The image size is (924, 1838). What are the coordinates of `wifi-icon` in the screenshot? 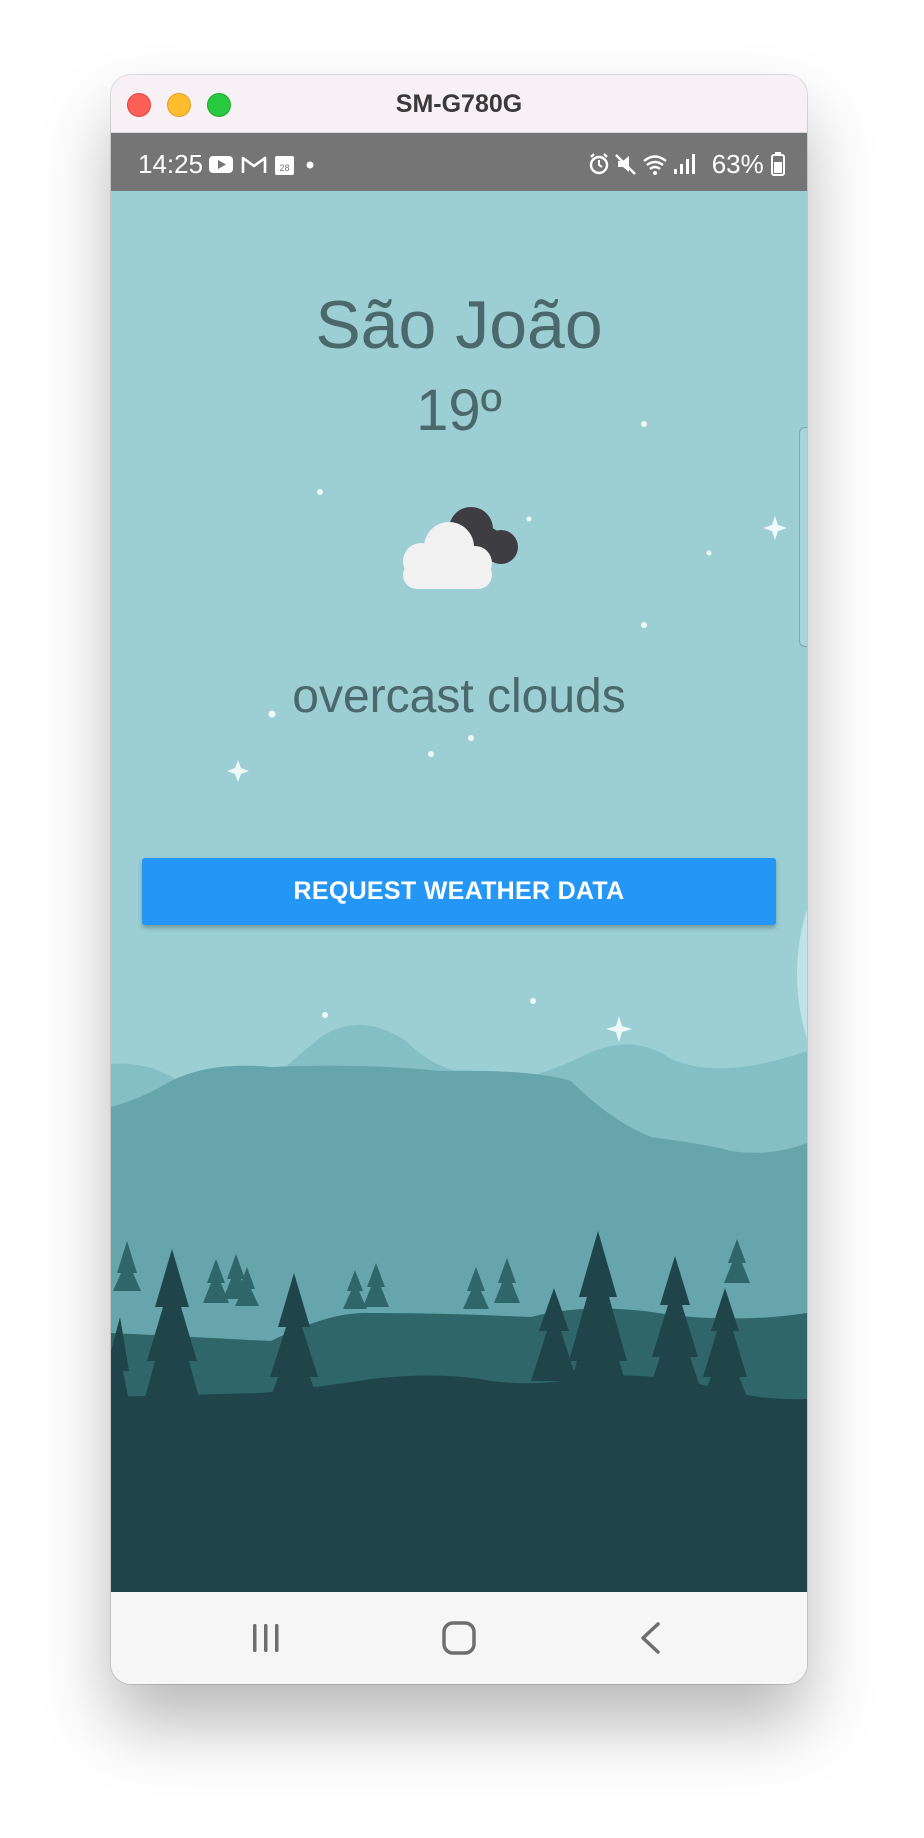 It's located at (655, 165).